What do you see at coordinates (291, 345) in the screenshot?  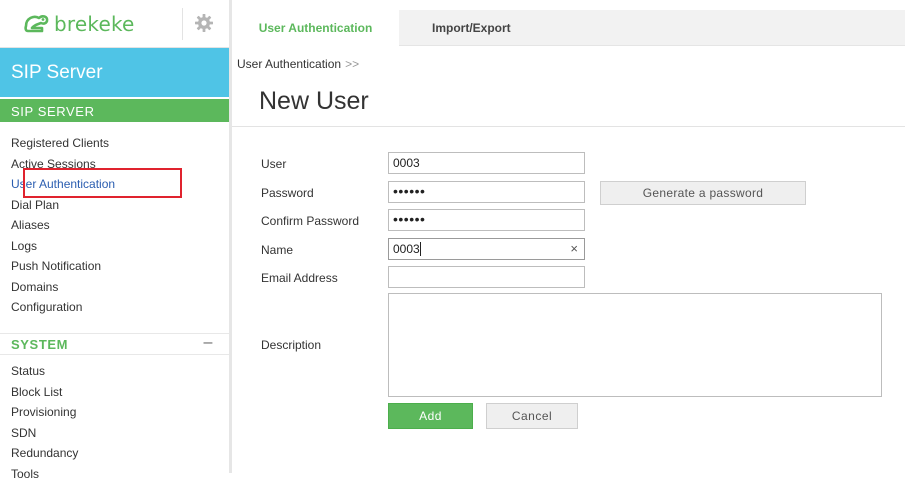 I see `description-label: Description` at bounding box center [291, 345].